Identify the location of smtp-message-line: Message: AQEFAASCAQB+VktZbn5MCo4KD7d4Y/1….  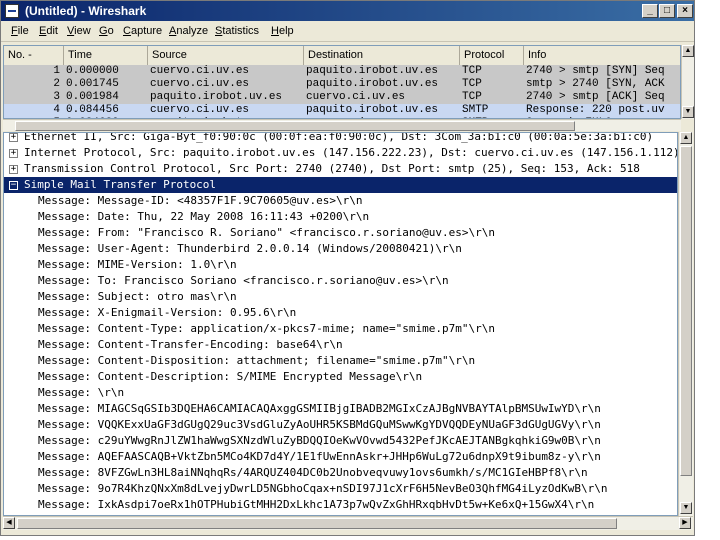
(340, 457).